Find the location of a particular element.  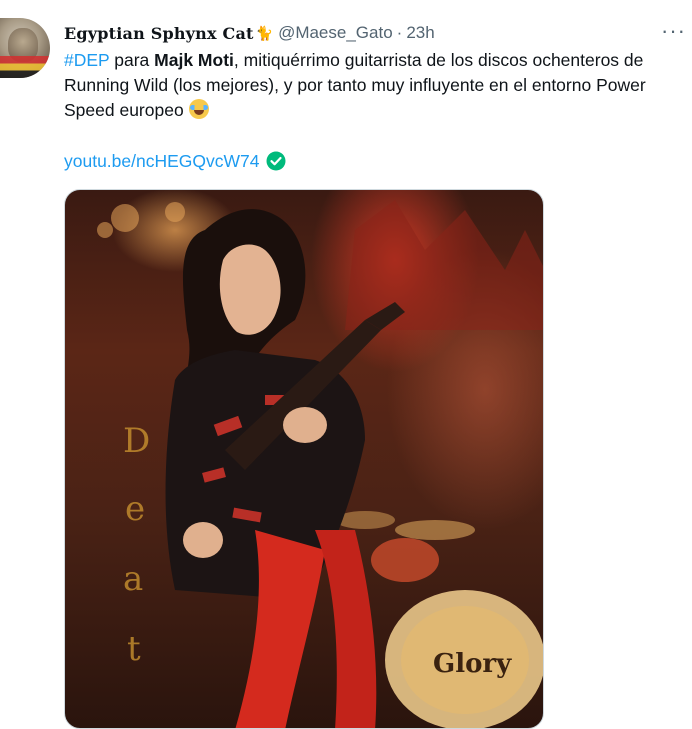

crying-face-icon is located at coordinates (198, 109).